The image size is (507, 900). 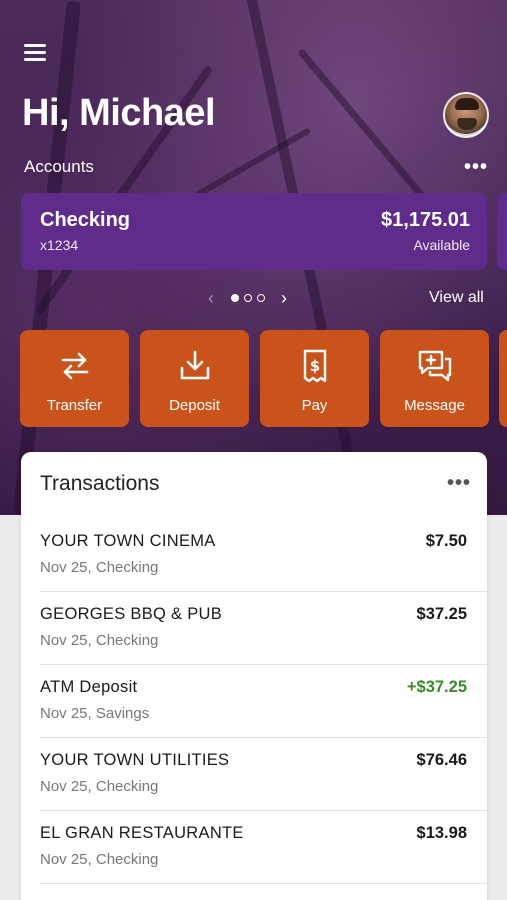 I want to click on transaction-merchant: YOUR TOWN UTILITIES, so click(x=135, y=760).